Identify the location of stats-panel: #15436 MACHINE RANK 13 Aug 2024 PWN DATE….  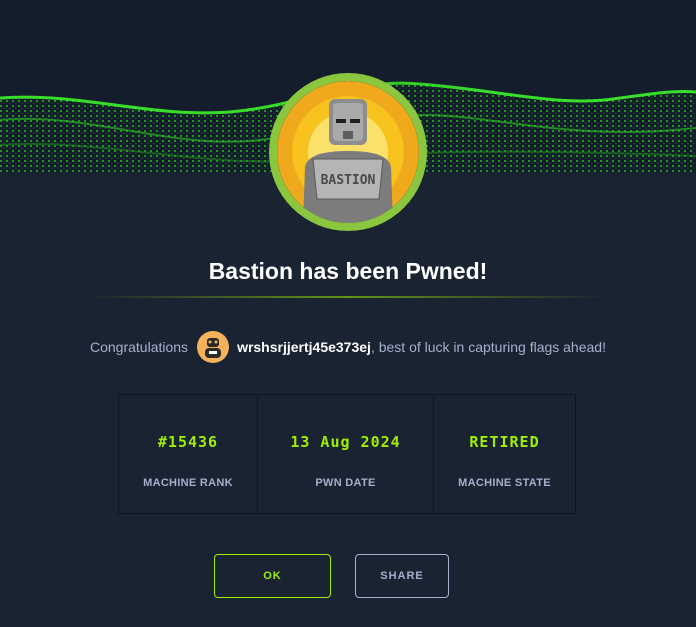
(347, 454).